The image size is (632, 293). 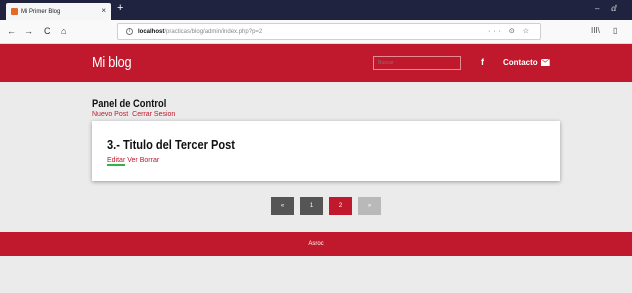 What do you see at coordinates (615, 30) in the screenshot?
I see `sidebar-icon: ▯` at bounding box center [615, 30].